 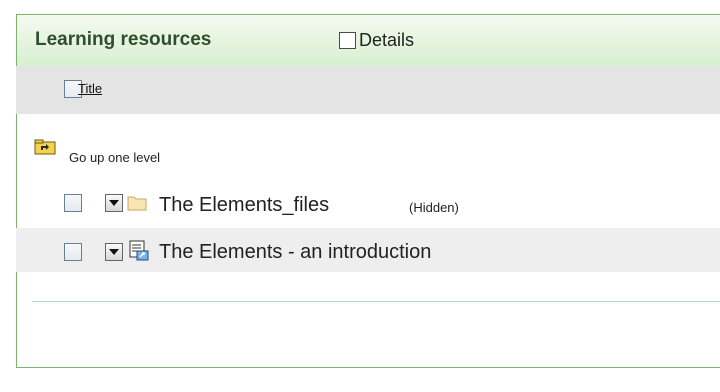 I want to click on panel-title: Learning resources, so click(x=123, y=39).